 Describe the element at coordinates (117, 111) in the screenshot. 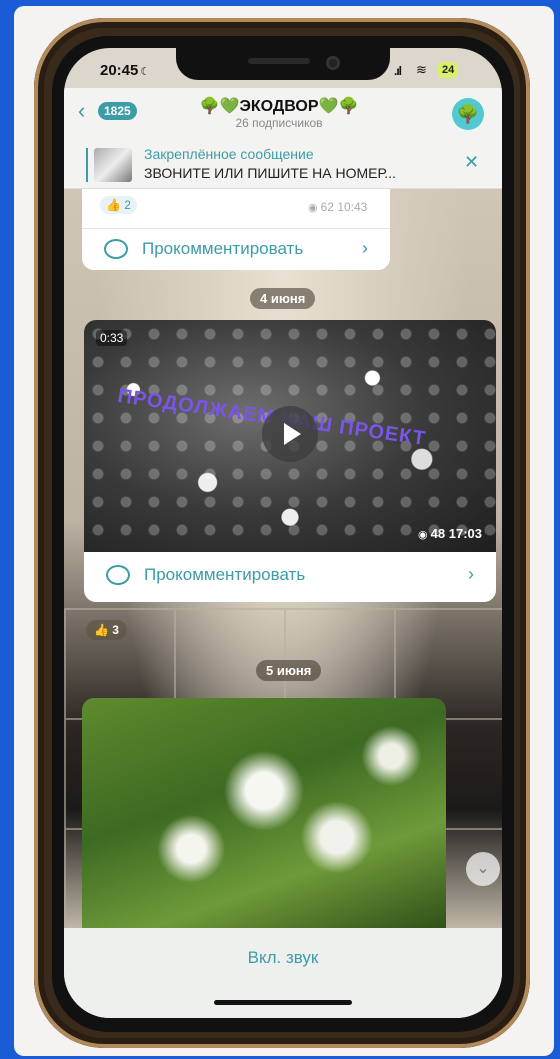

I see `unread-count-badge: 1825` at that location.